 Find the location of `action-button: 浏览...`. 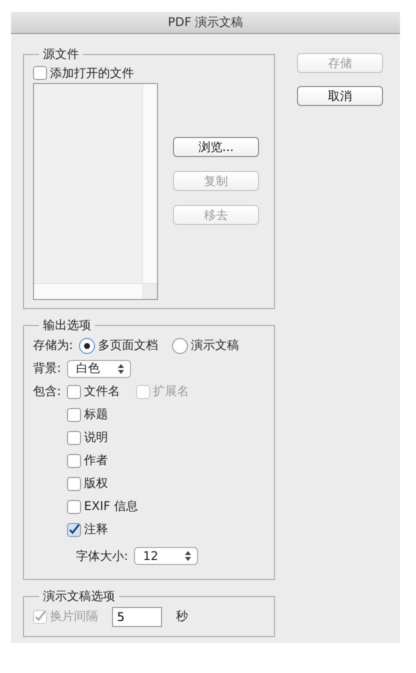

action-button: 浏览... is located at coordinates (216, 147).